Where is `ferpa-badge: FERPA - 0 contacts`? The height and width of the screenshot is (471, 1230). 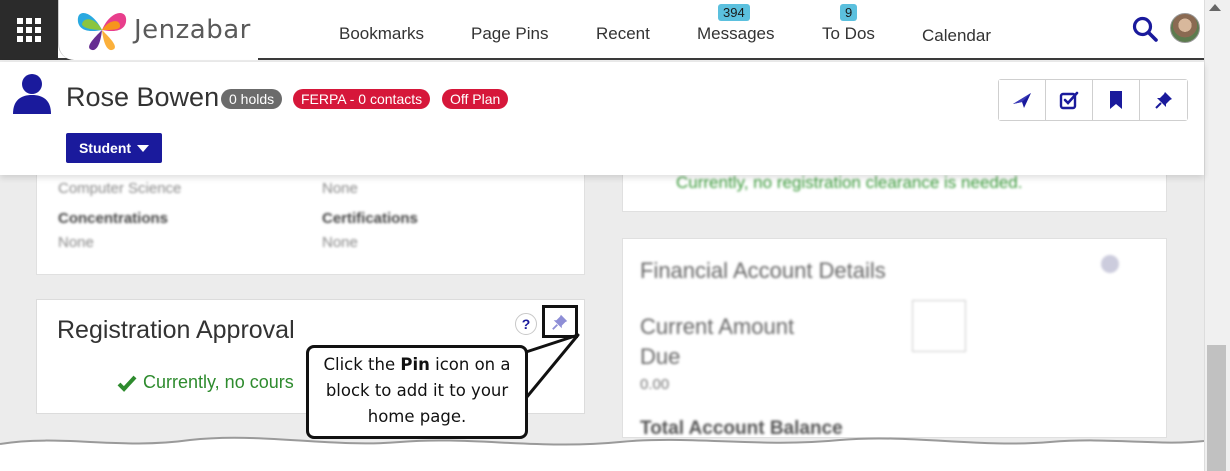 ferpa-badge: FERPA - 0 contacts is located at coordinates (362, 99).